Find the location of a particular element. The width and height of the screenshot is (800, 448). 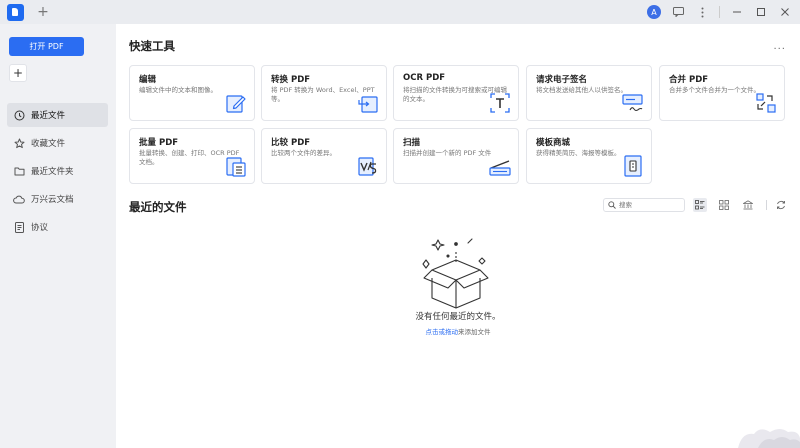

sidebar-item-favorites: 收藏文件 is located at coordinates (57, 143).